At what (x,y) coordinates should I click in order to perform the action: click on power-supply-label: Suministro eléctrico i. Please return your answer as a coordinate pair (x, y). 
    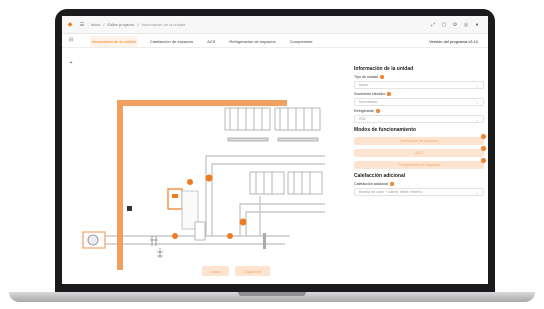
    Looking at the image, I should click on (419, 94).